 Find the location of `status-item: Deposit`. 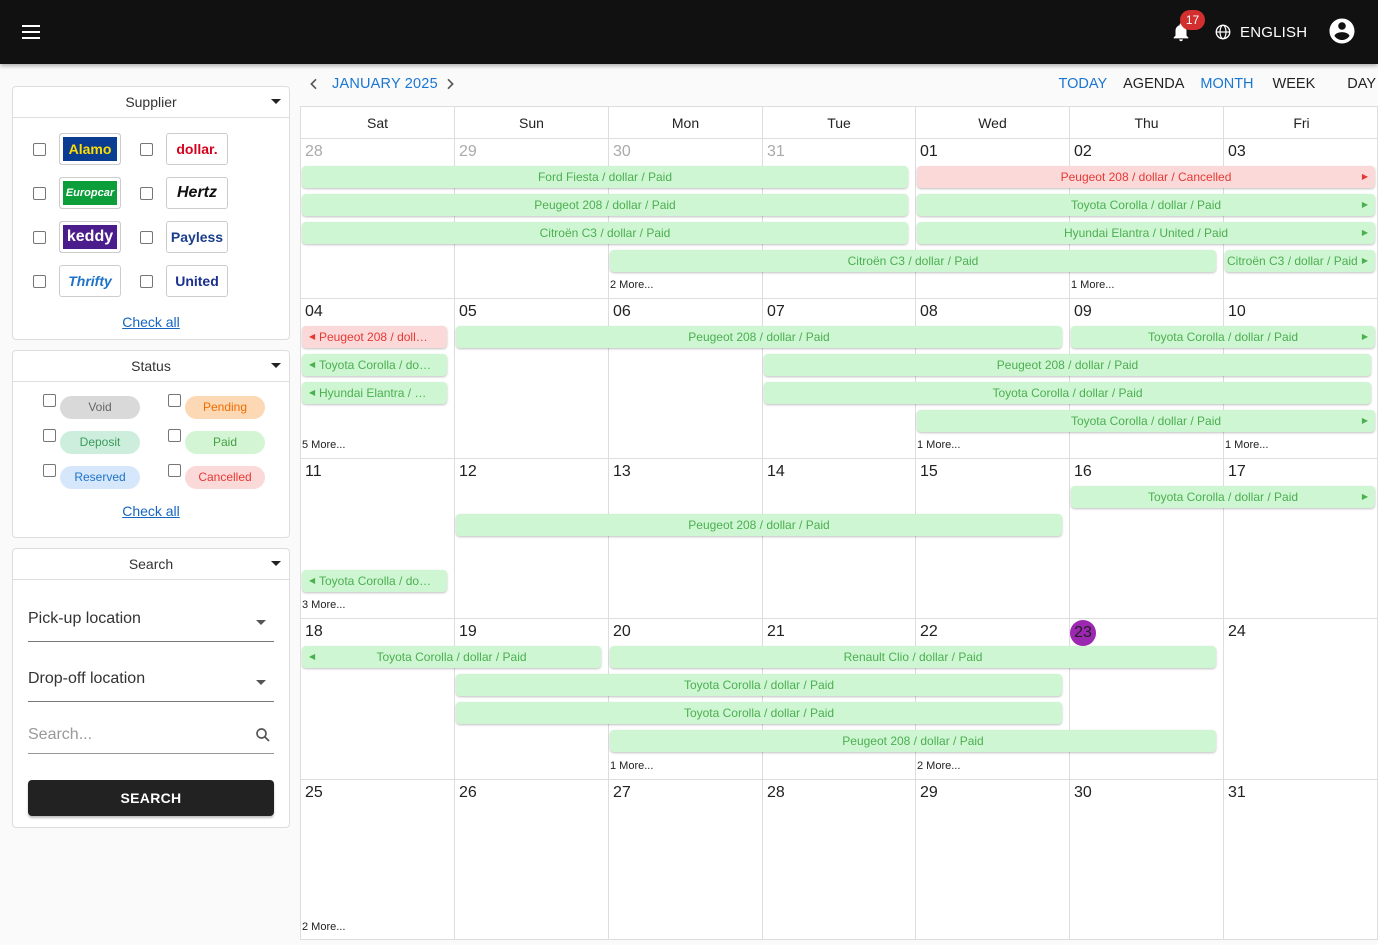

status-item: Deposit is located at coordinates (105, 441).